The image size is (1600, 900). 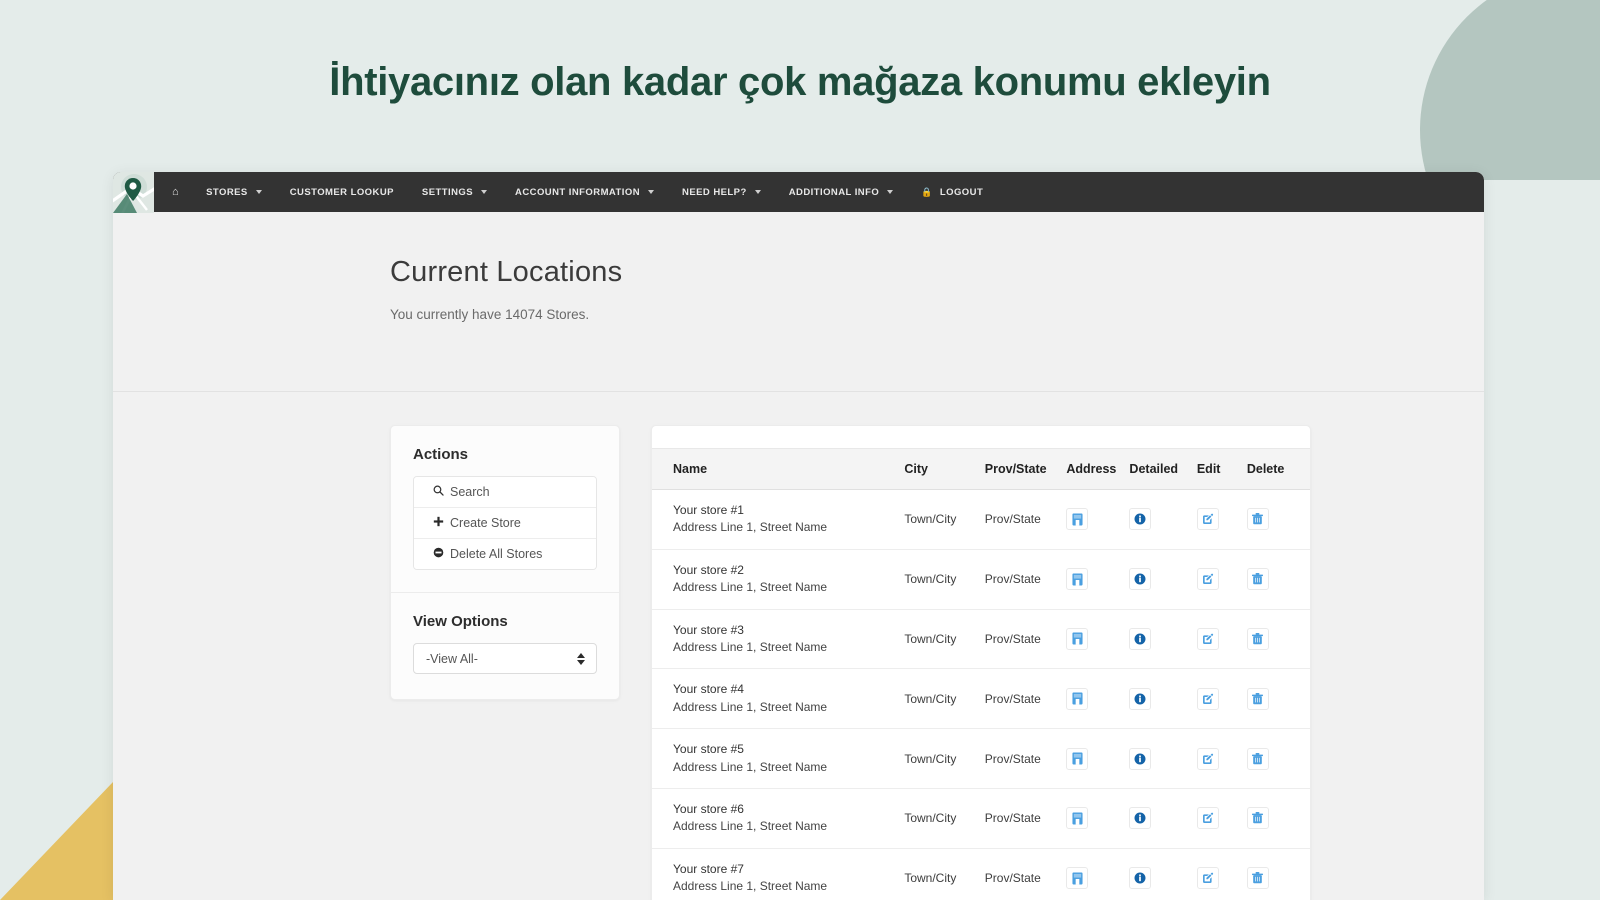 I want to click on nav-item-additional-info: ADDITIONAL INFO, so click(x=841, y=192).